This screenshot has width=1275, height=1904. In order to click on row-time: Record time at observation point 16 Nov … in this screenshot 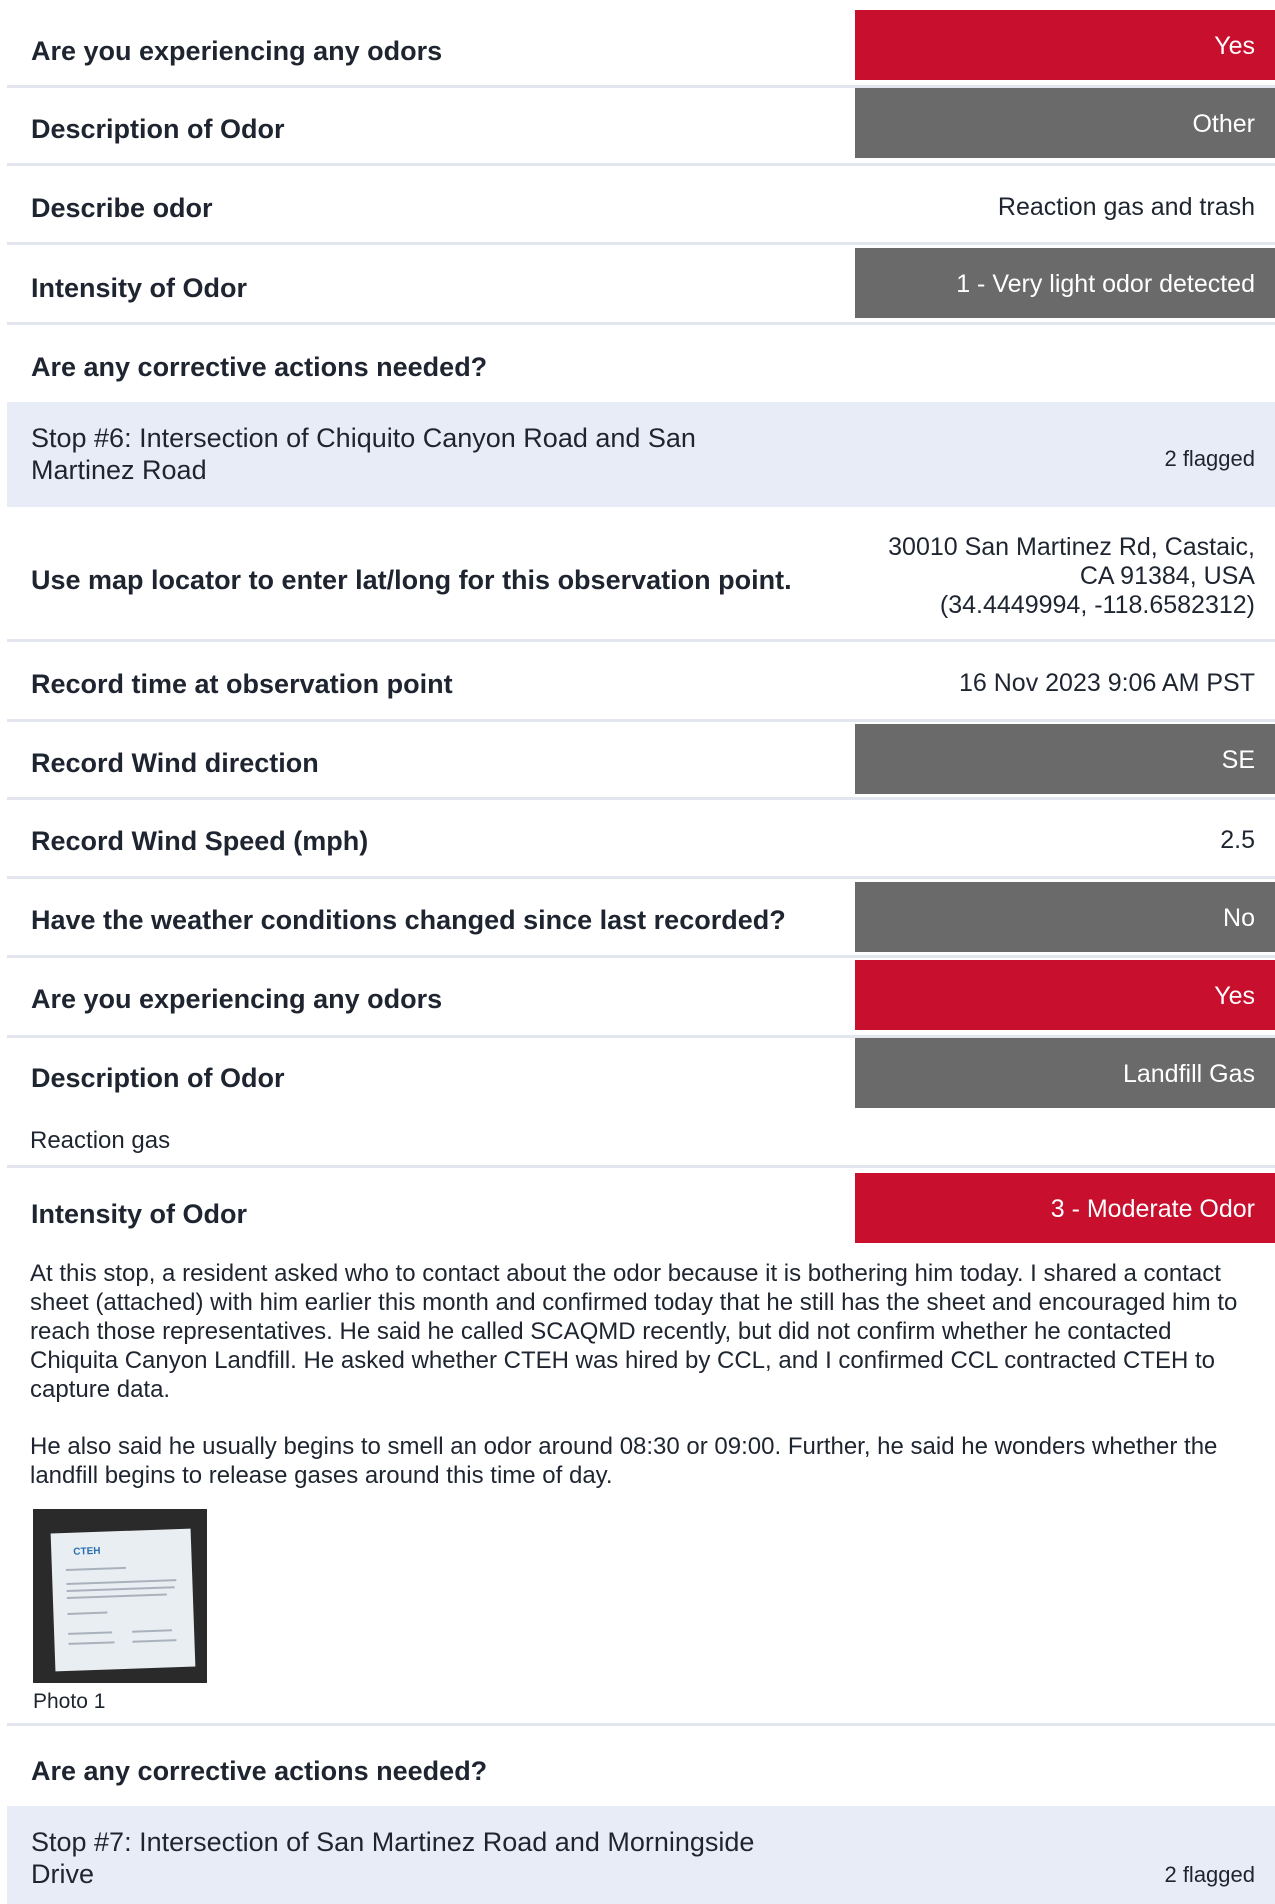, I will do `click(641, 682)`.